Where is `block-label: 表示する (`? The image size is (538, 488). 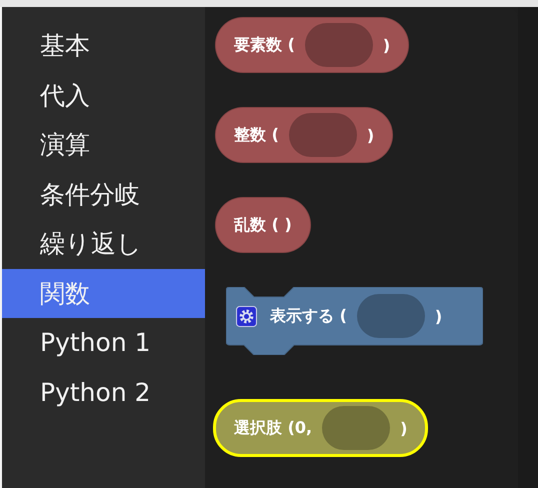 block-label: 表示する ( is located at coordinates (308, 316).